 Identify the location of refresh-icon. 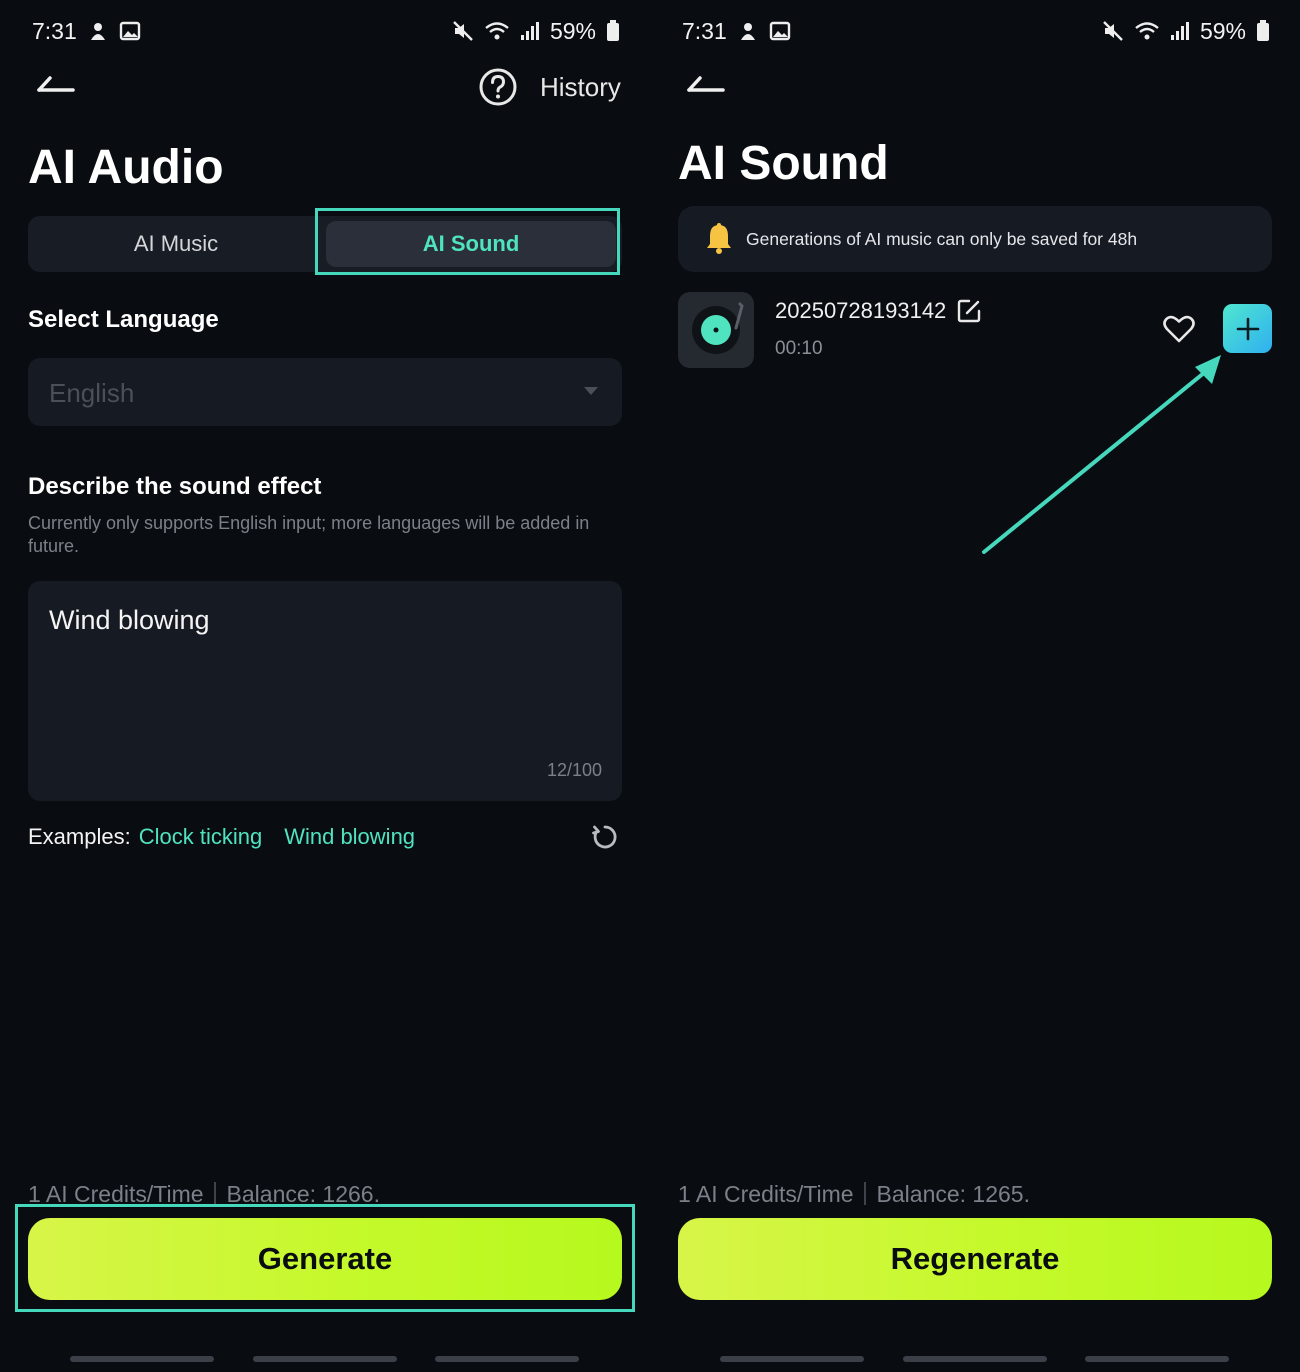
(605, 837).